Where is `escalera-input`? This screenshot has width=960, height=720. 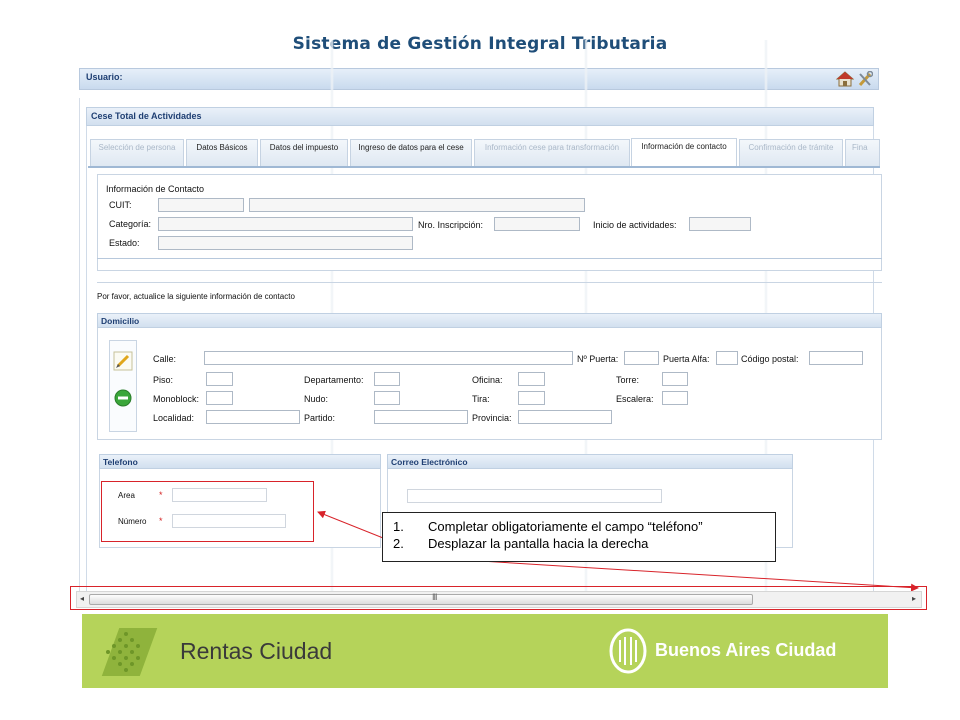
escalera-input is located at coordinates (675, 398).